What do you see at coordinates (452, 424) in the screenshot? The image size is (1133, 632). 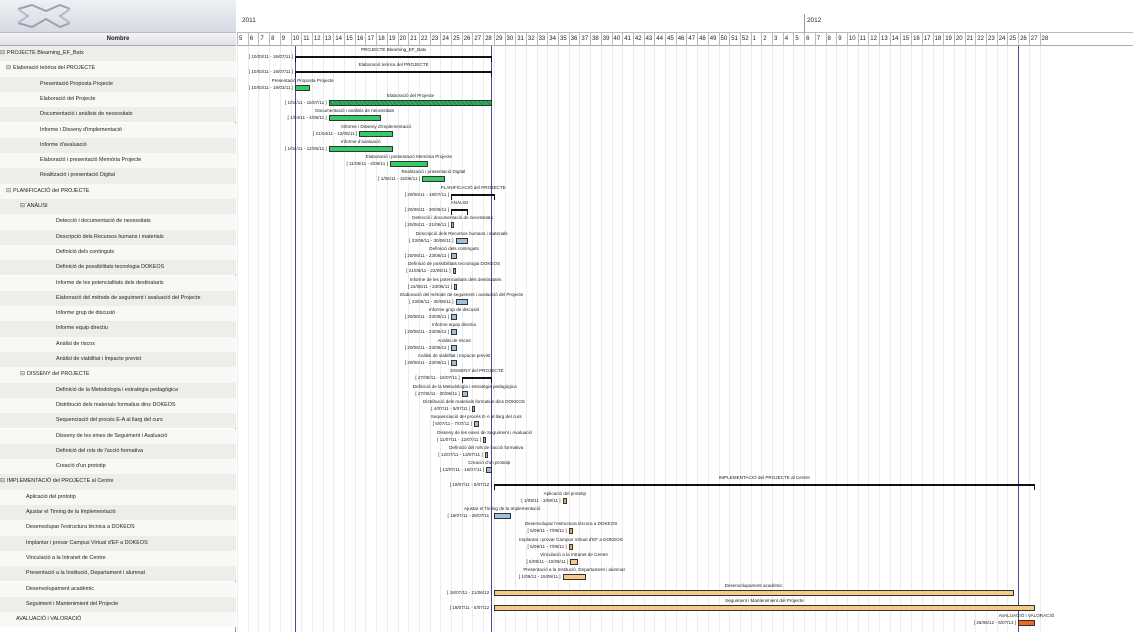 I see `task-date-range: [ 5/07/11 - 7/07/11 ]` at bounding box center [452, 424].